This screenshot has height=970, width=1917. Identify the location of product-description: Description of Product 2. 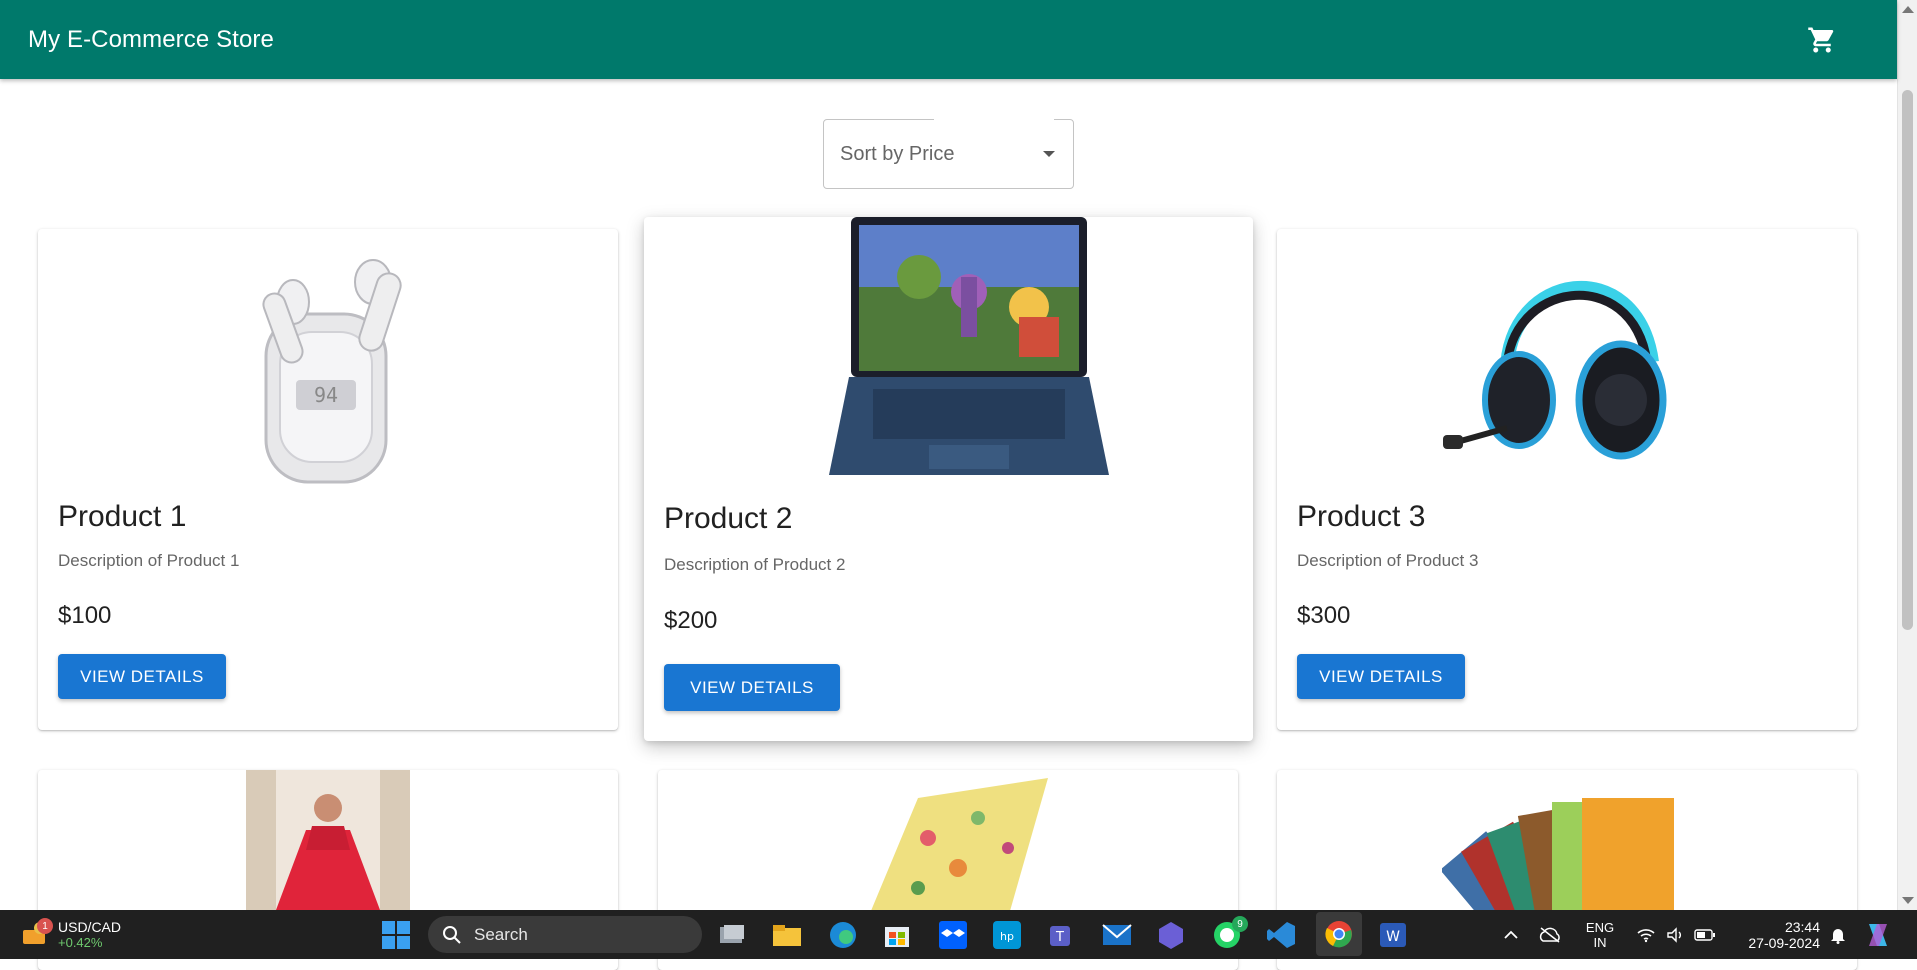
(755, 564).